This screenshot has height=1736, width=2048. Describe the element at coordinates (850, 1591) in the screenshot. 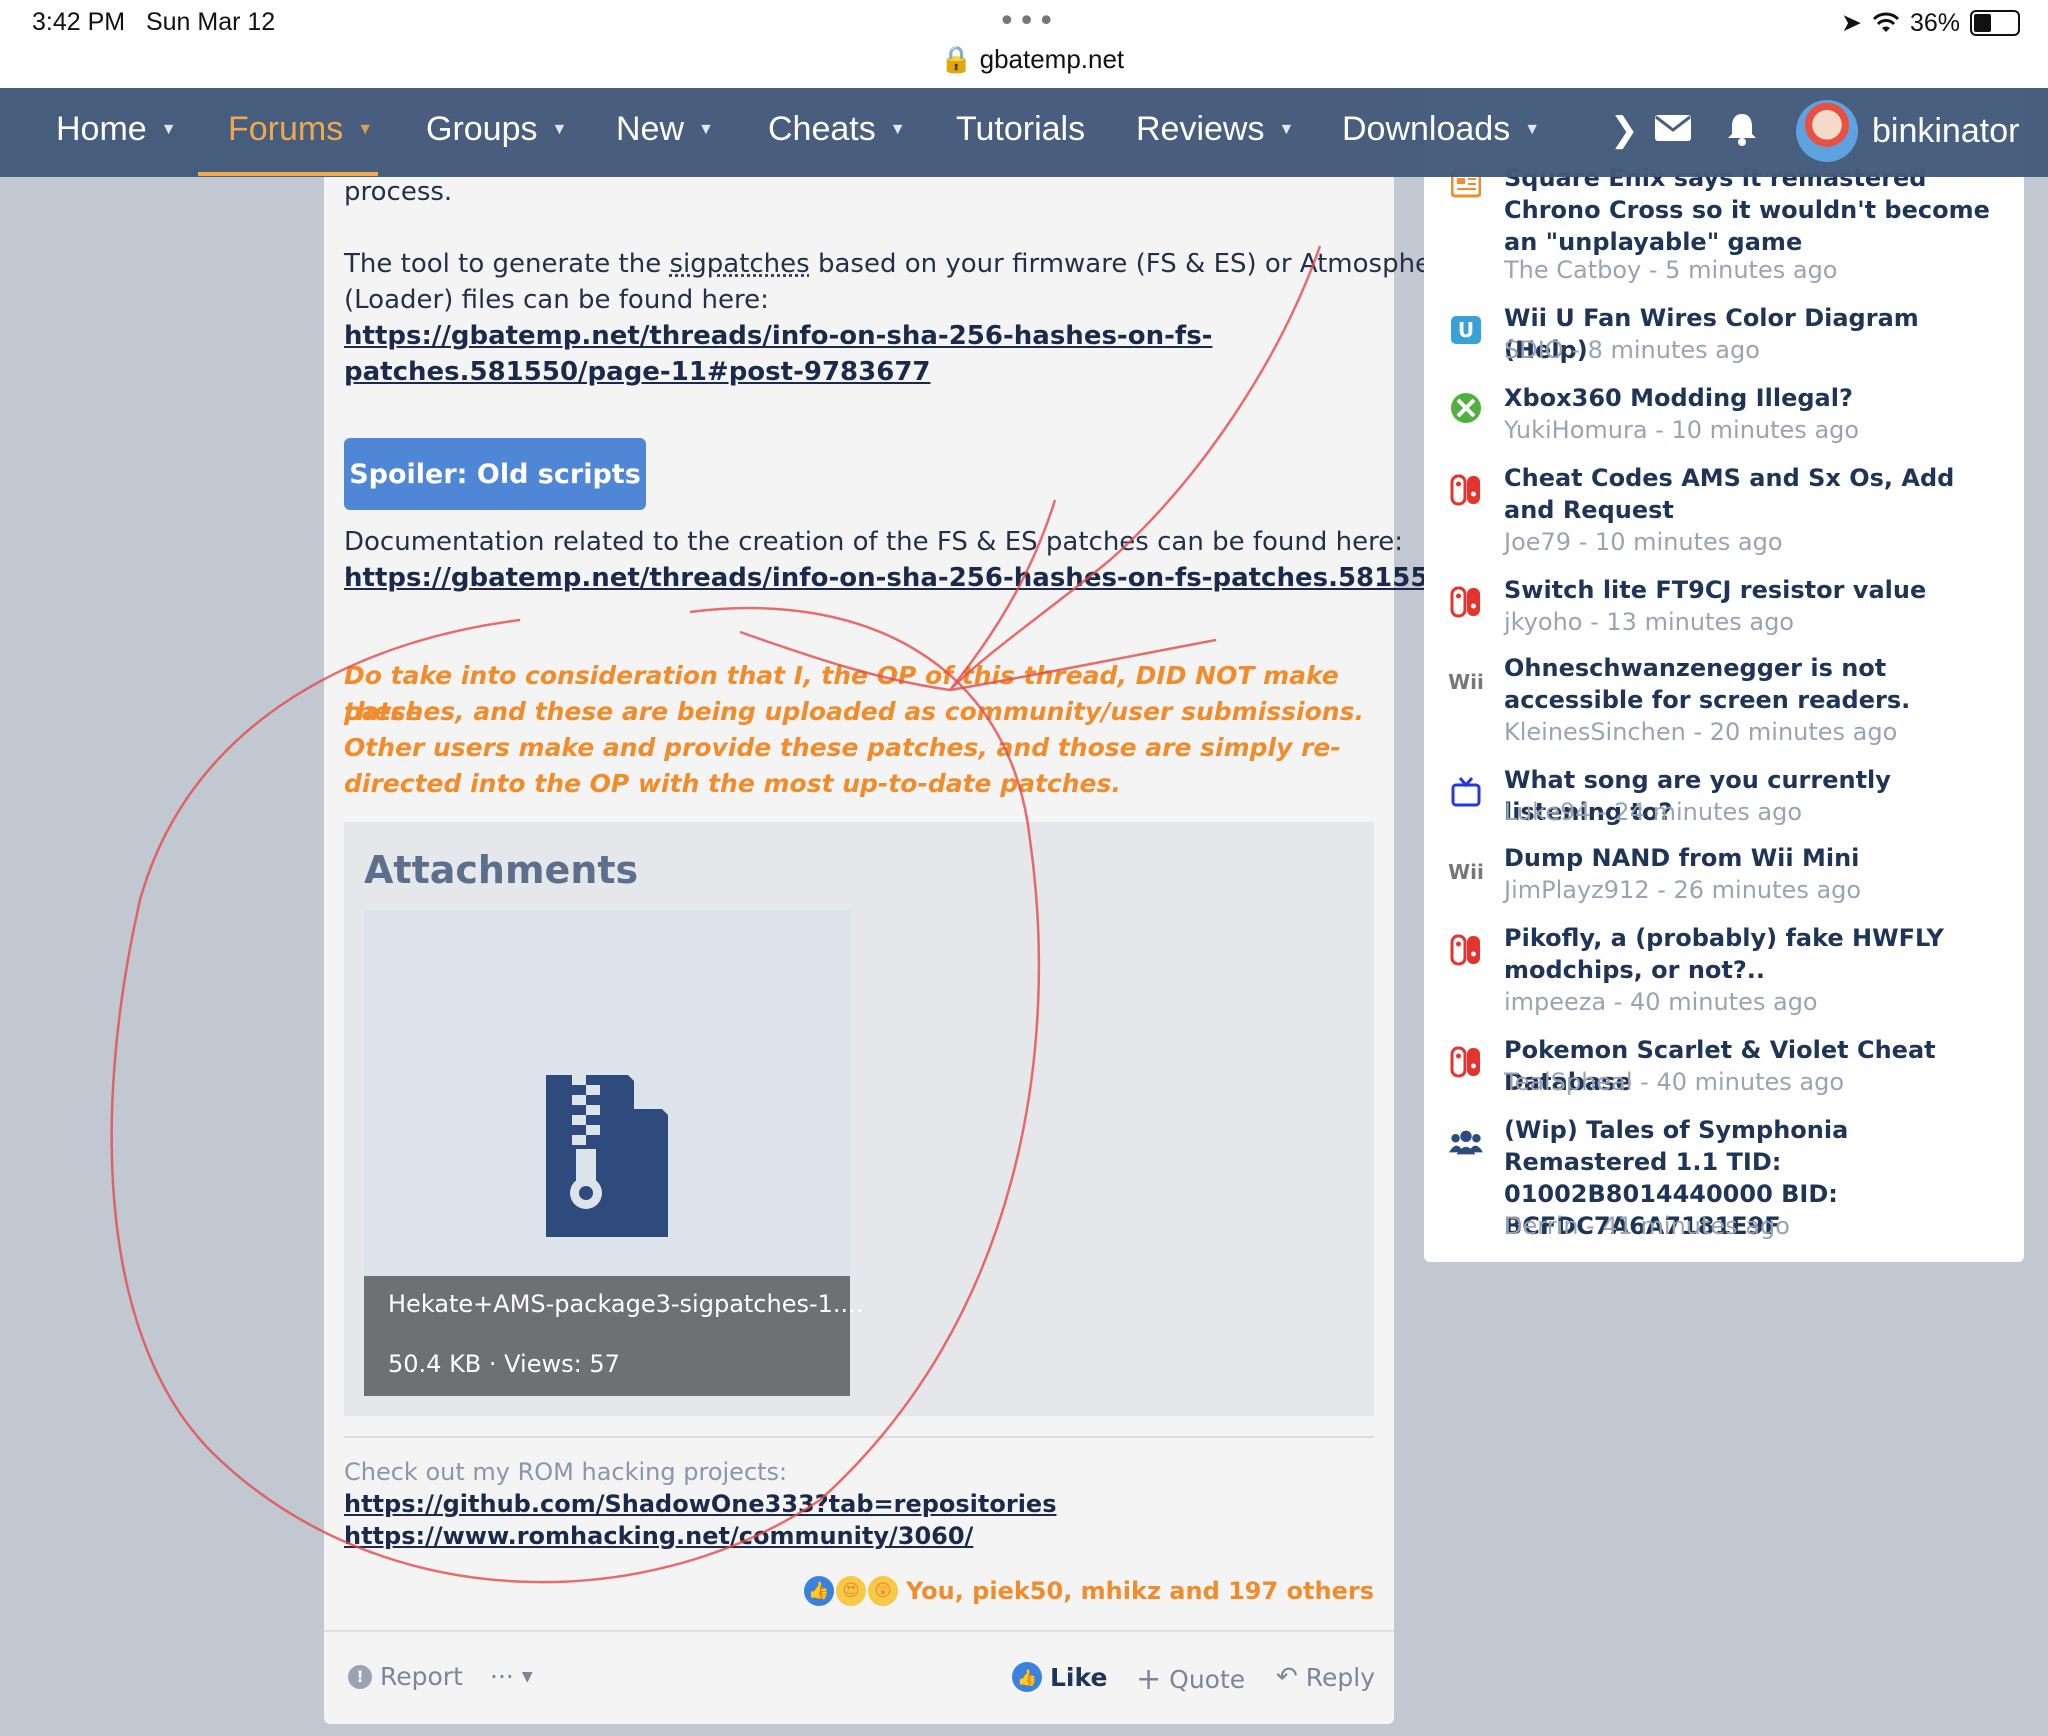

I see `love-reaction-icon: 😍` at that location.